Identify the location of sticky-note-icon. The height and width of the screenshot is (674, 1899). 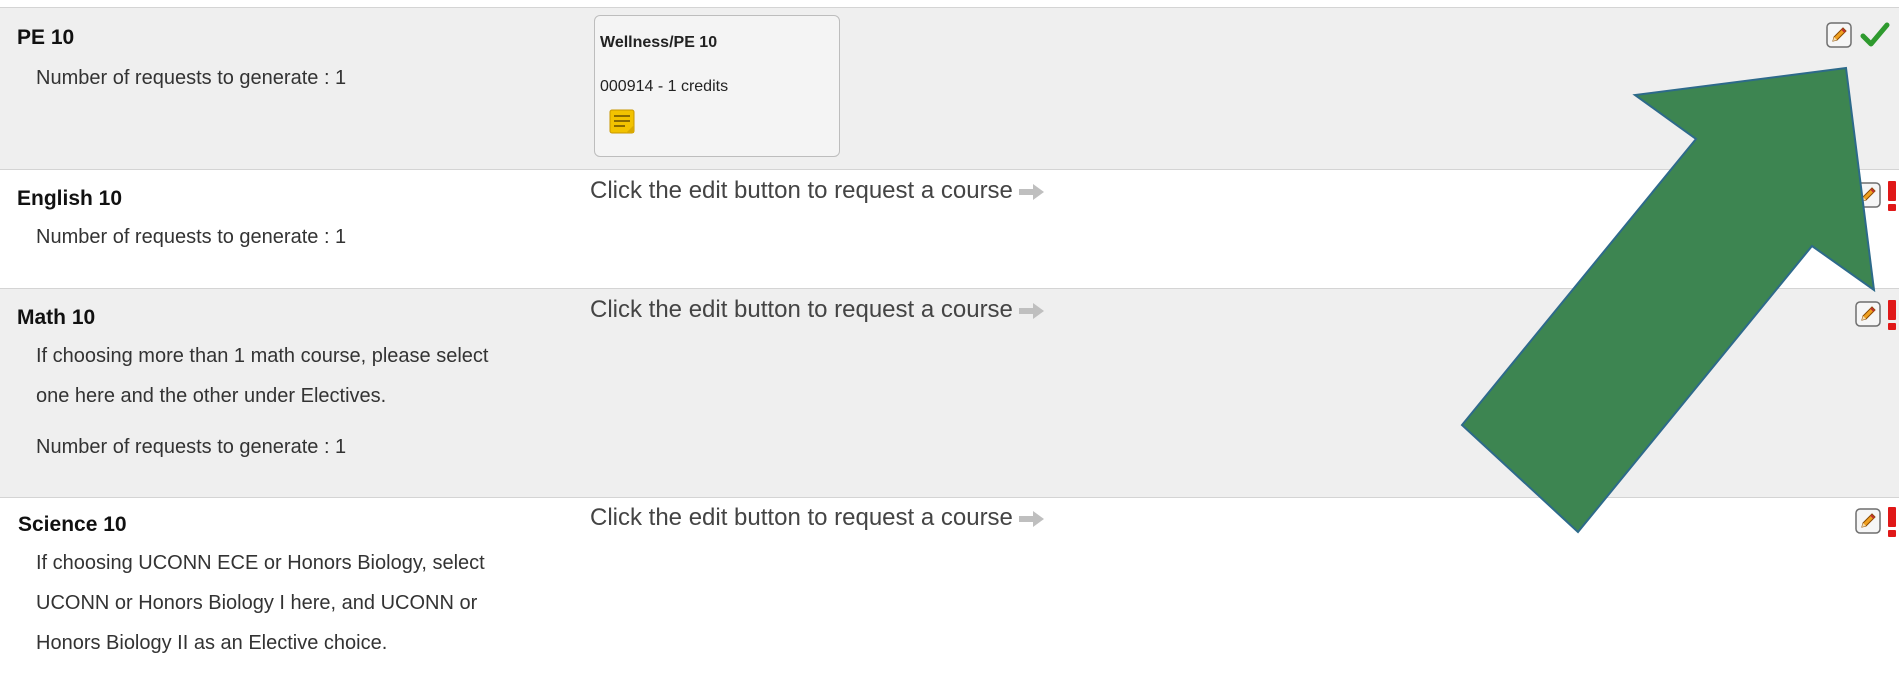
(622, 122).